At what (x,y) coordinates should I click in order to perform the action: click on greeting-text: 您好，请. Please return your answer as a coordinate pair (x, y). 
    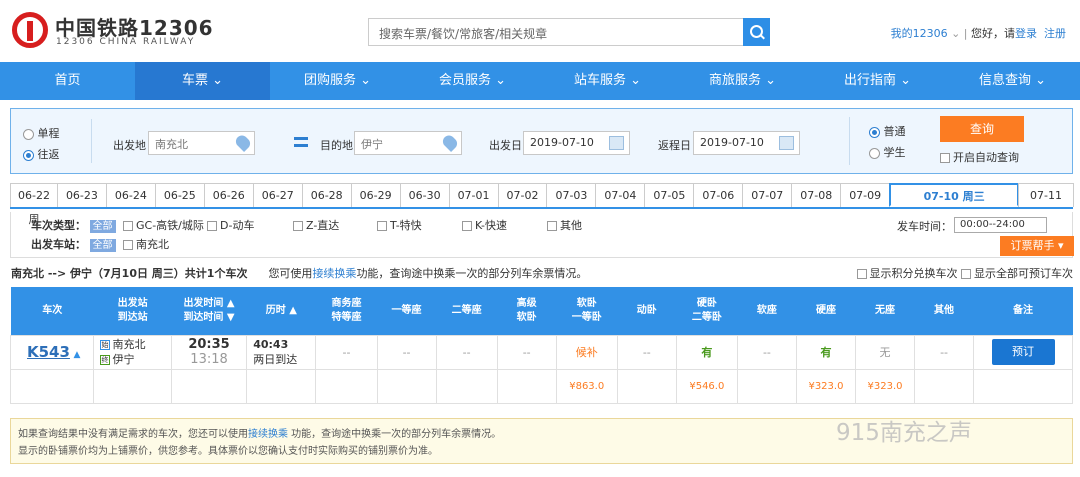
    Looking at the image, I should click on (993, 33).